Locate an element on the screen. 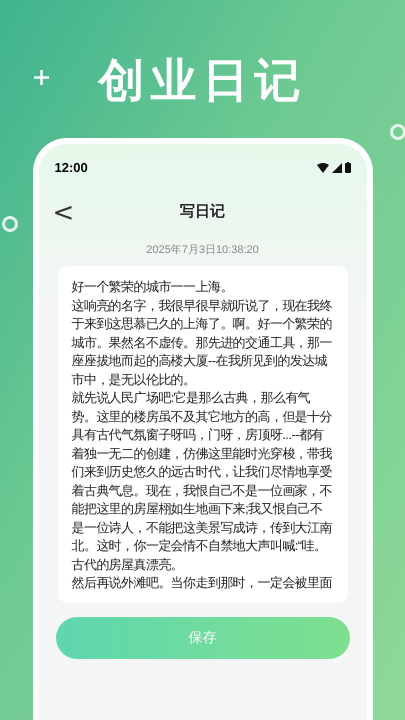  status-time: 12:00 is located at coordinates (71, 168).